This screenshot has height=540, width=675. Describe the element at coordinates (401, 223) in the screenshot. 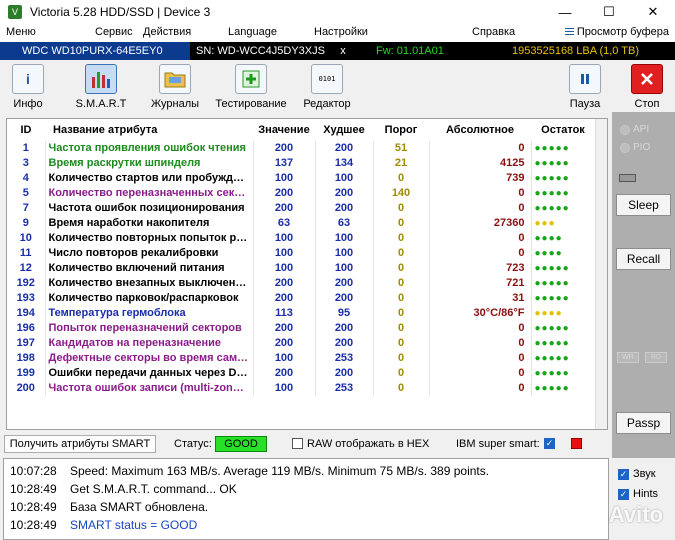

I see `attribute-threshold: 0` at that location.